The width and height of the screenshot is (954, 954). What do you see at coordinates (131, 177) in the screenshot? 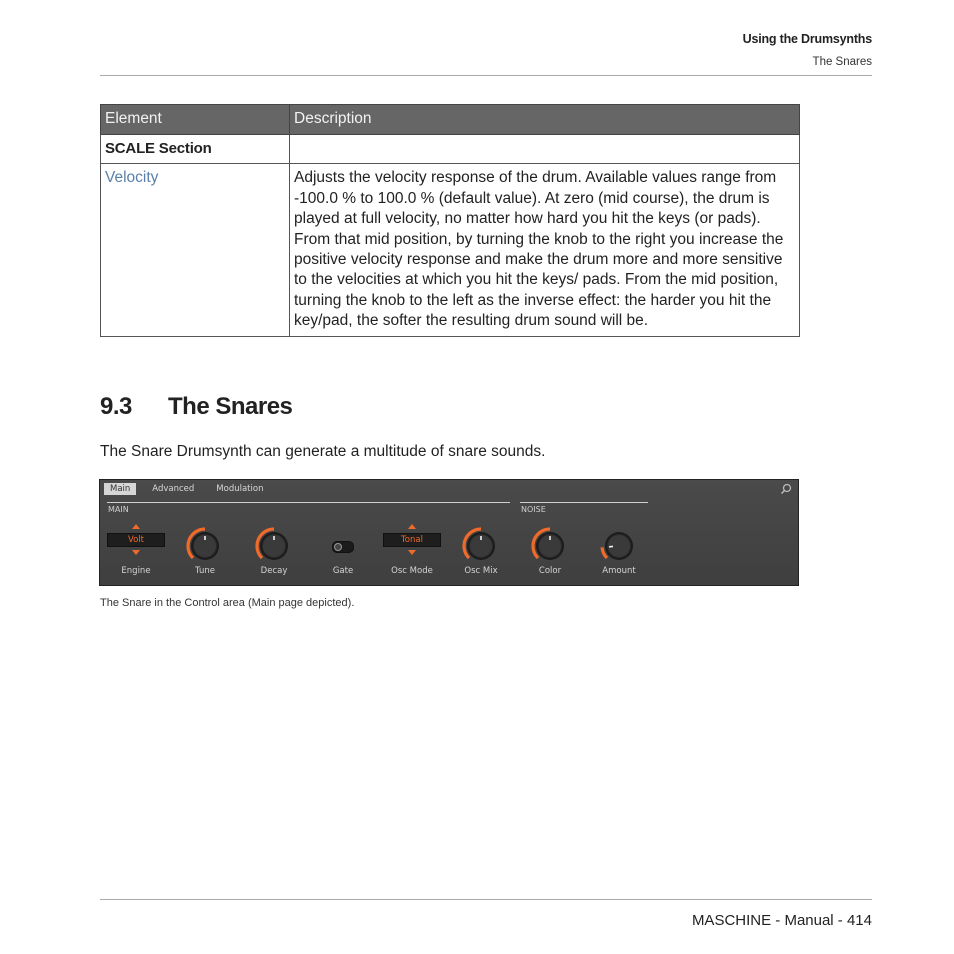
I see `element-link-velocity: Velocity` at bounding box center [131, 177].